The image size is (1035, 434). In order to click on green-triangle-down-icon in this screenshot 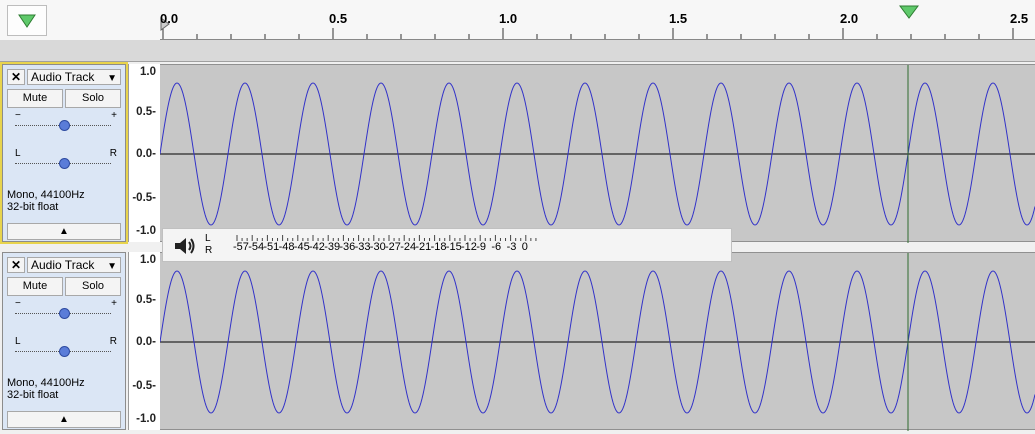, I will do `click(909, 12)`.